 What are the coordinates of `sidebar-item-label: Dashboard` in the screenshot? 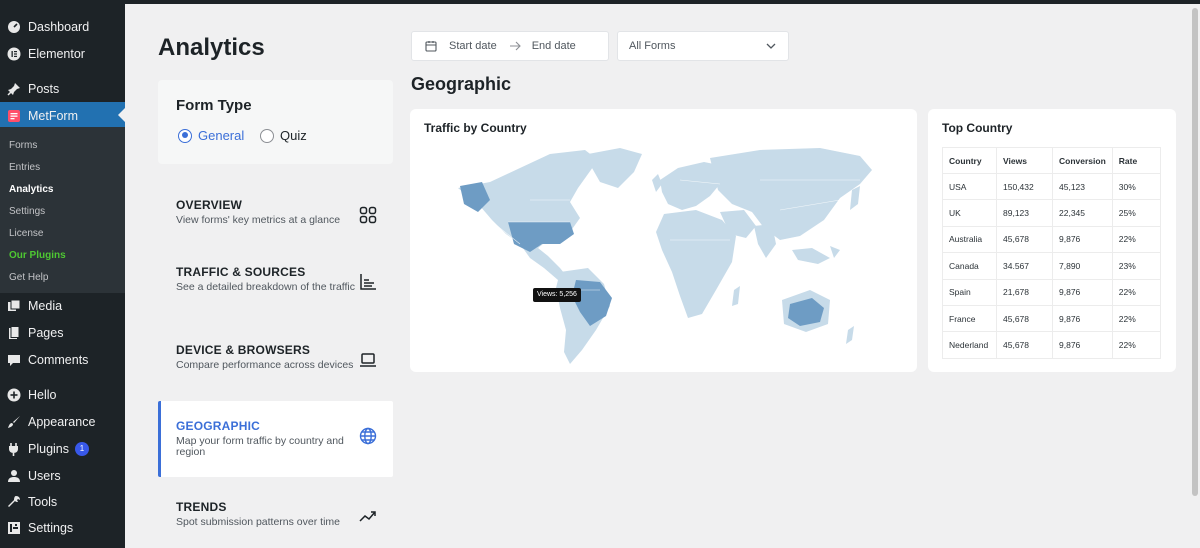 It's located at (59, 26).